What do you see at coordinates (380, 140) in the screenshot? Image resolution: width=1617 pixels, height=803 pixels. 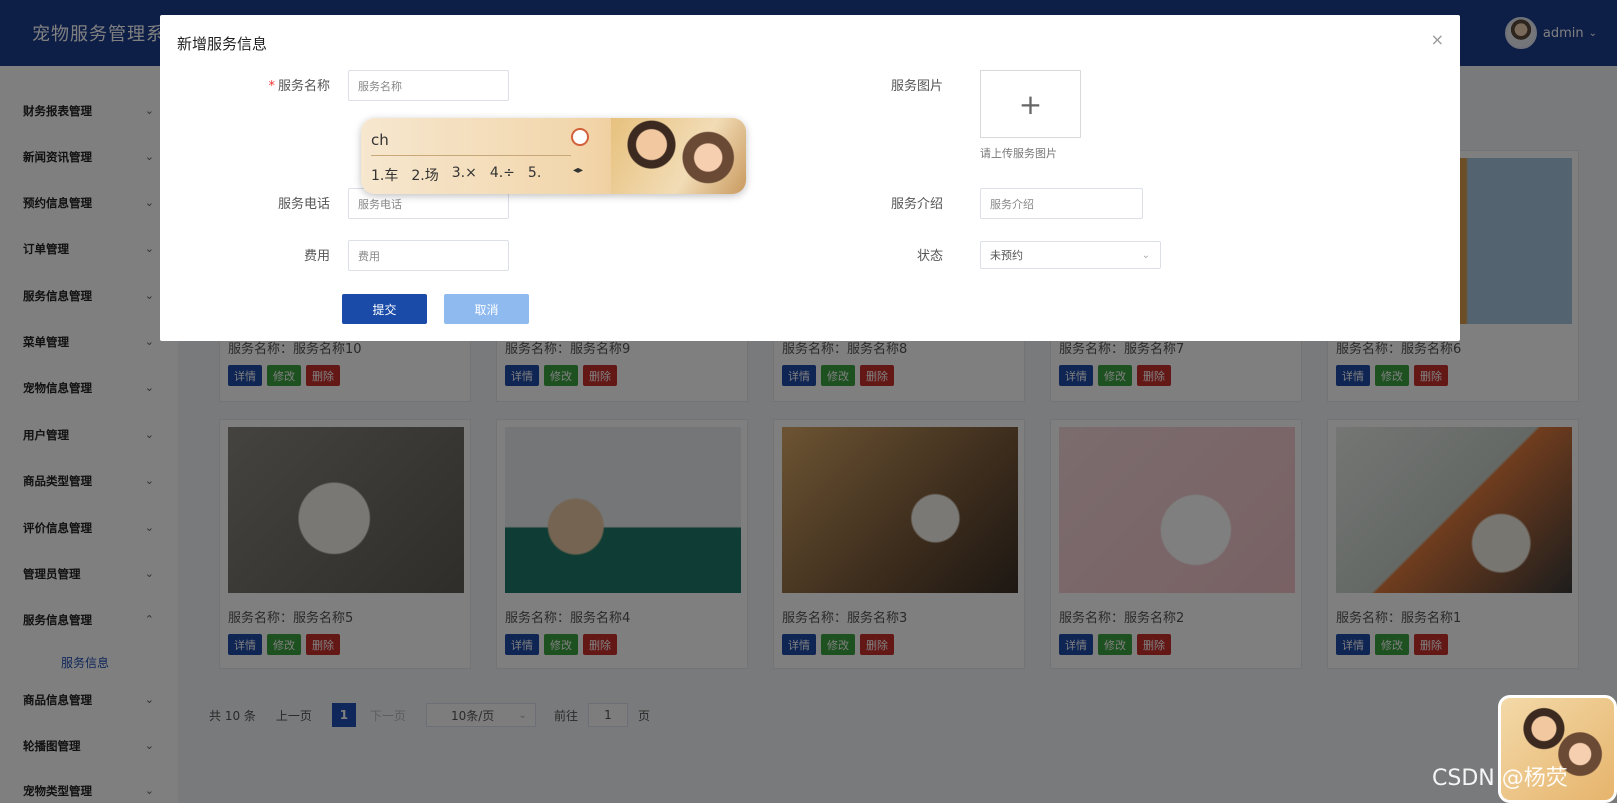 I see `ime-composition: ch` at bounding box center [380, 140].